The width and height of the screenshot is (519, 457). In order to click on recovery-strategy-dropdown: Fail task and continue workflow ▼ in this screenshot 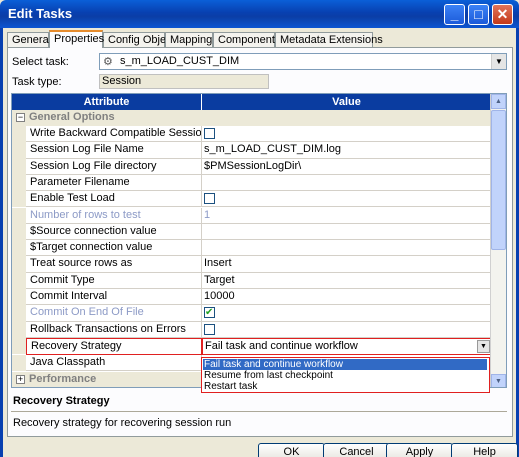, I will do `click(347, 346)`.